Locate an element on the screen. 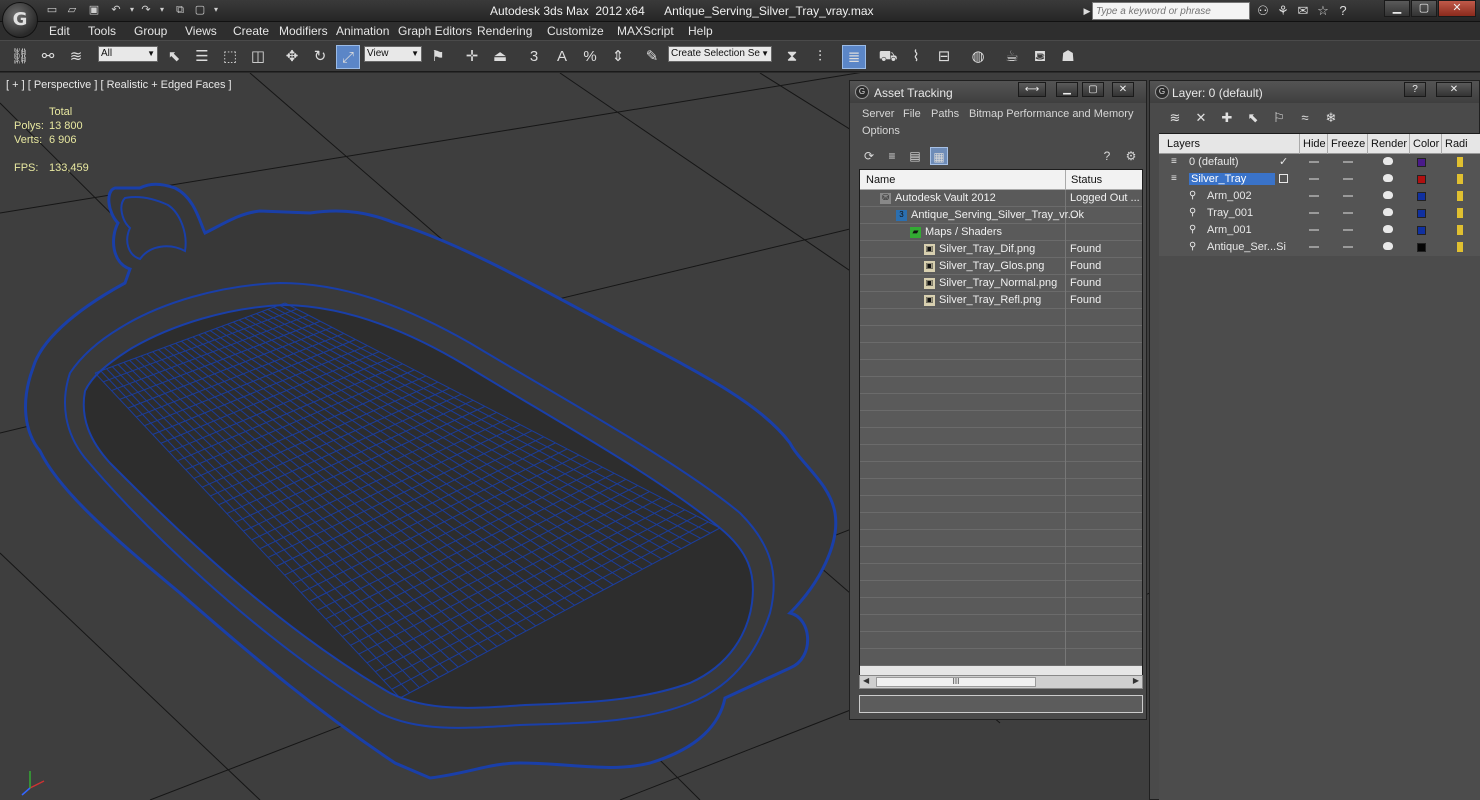 The image size is (1480, 800). asset-maximize-button: ▢ is located at coordinates (1093, 89).